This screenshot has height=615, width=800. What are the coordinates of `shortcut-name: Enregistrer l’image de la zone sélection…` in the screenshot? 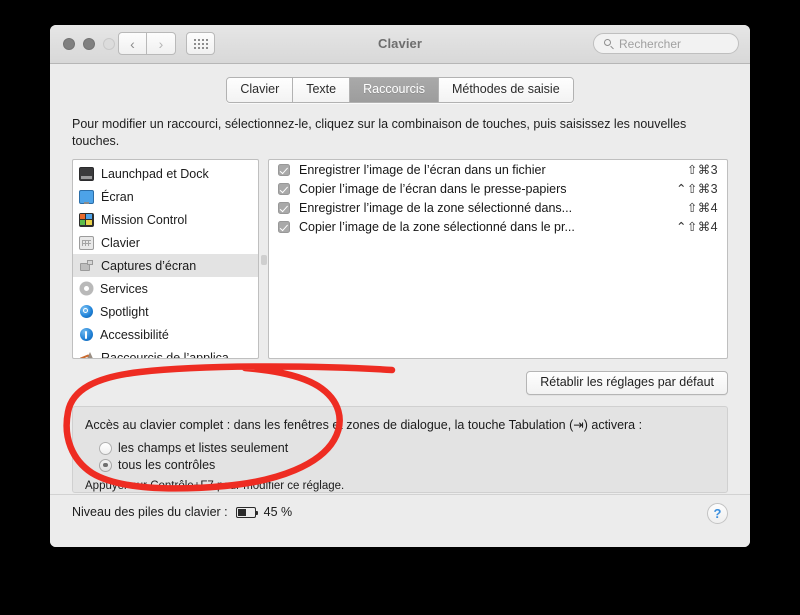 It's located at (436, 207).